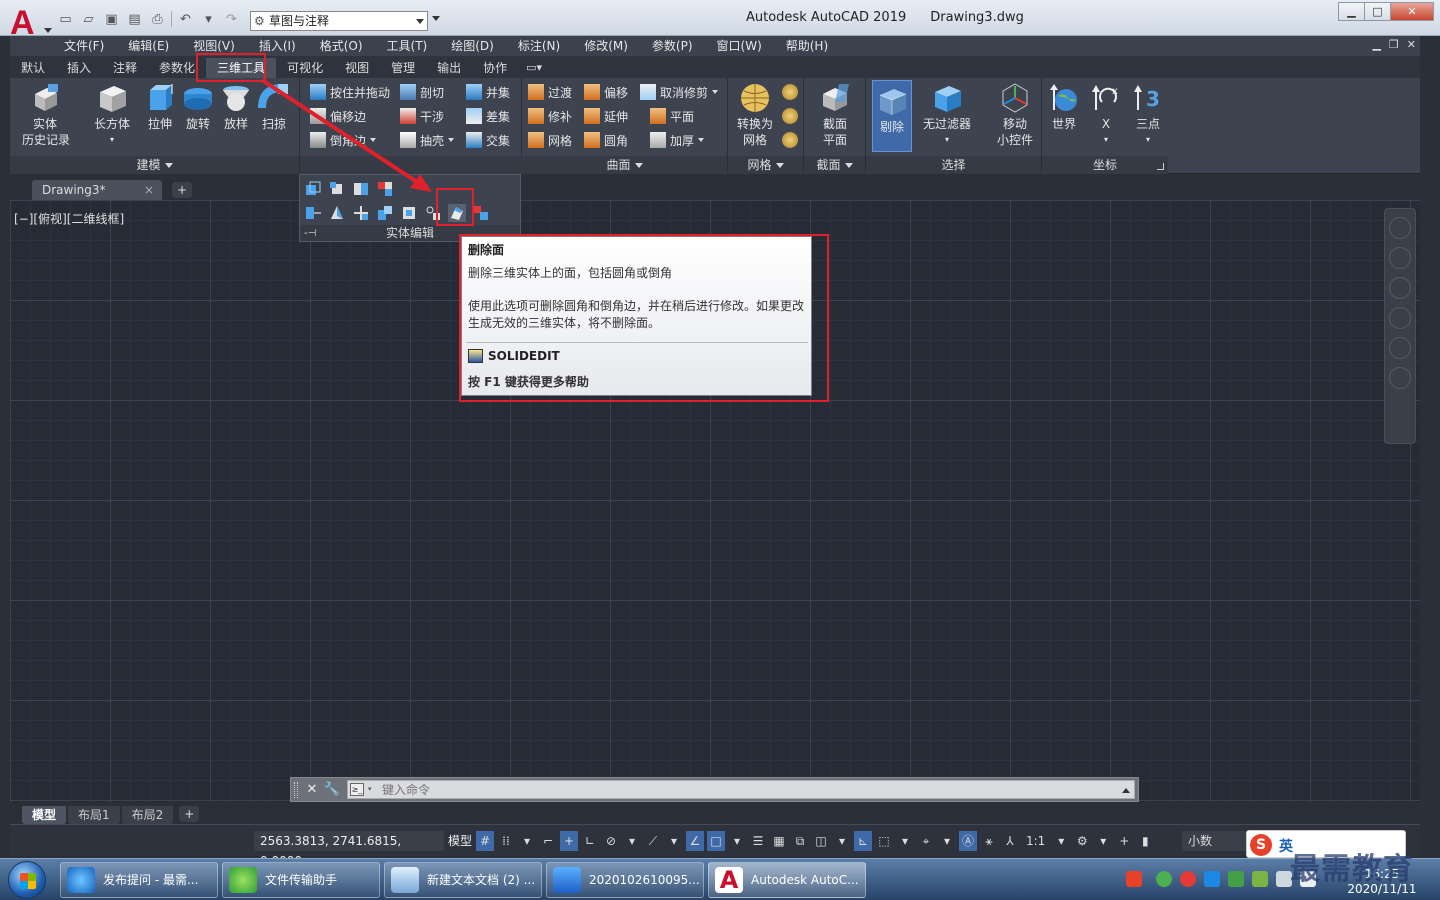 This screenshot has width=1440, height=900. I want to click on auto-scale-icon: ⚹, so click(989, 841).